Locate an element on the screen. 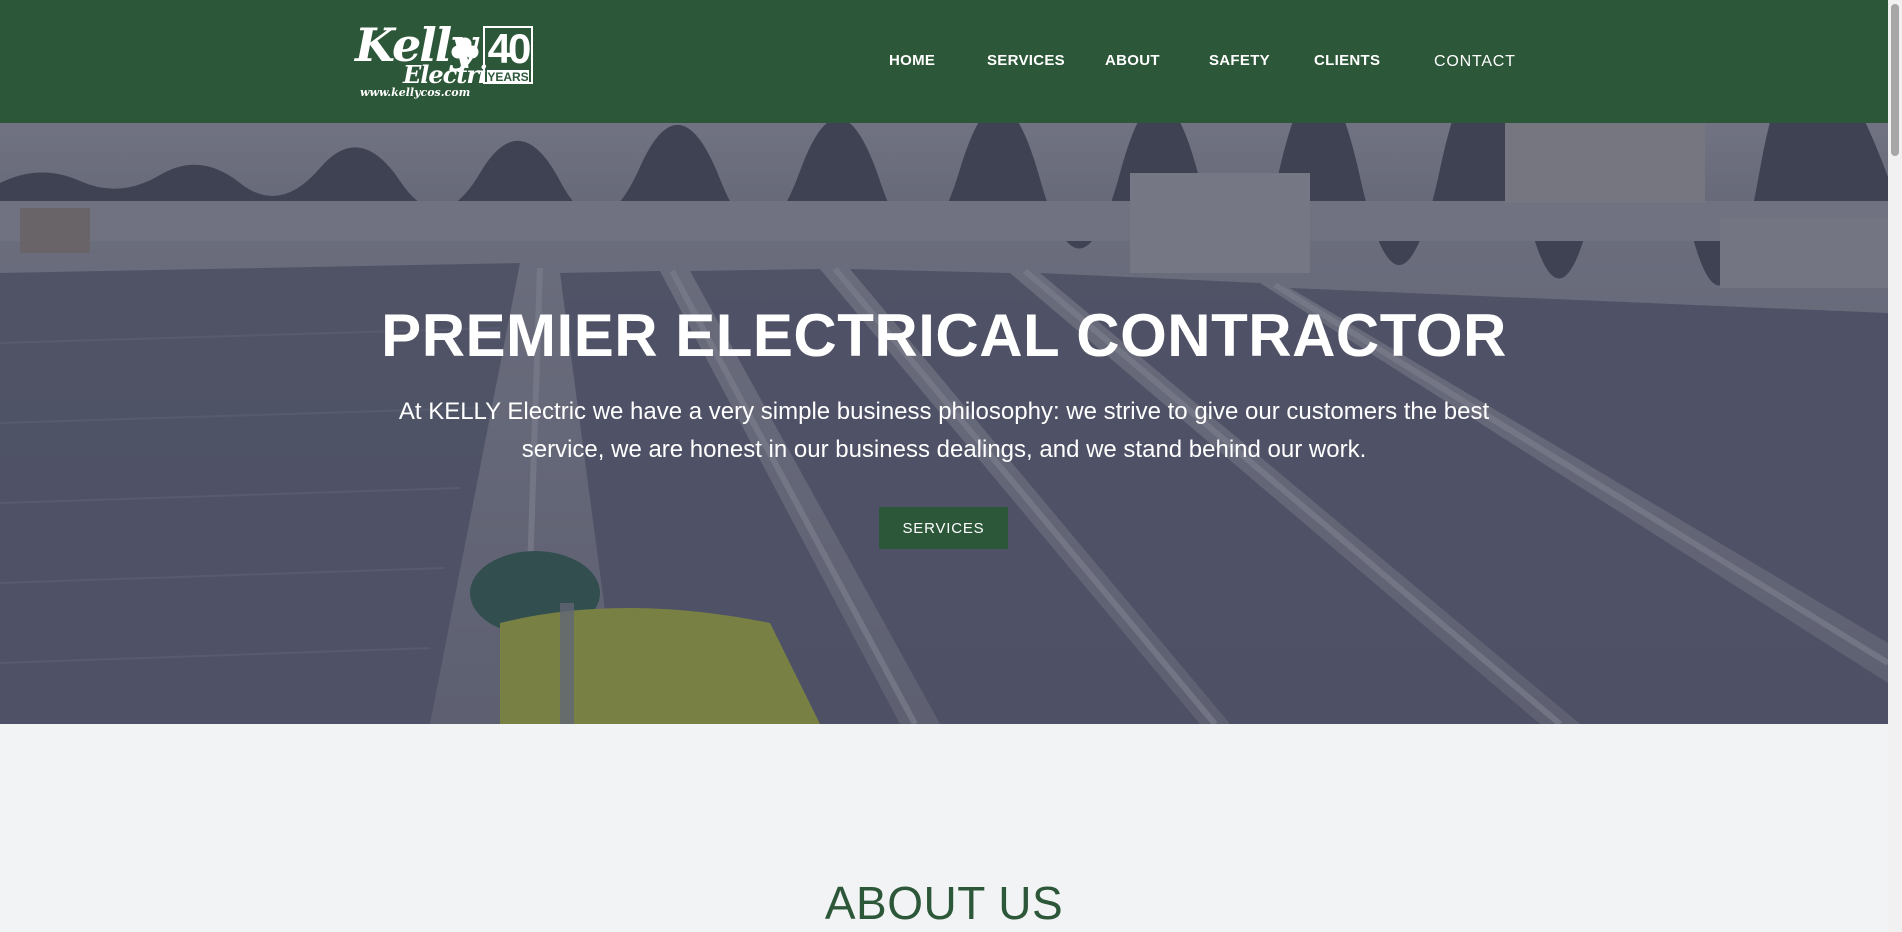 Image resolution: width=1902 pixels, height=932 pixels. scrollbar-thumb is located at coordinates (1895, 80).